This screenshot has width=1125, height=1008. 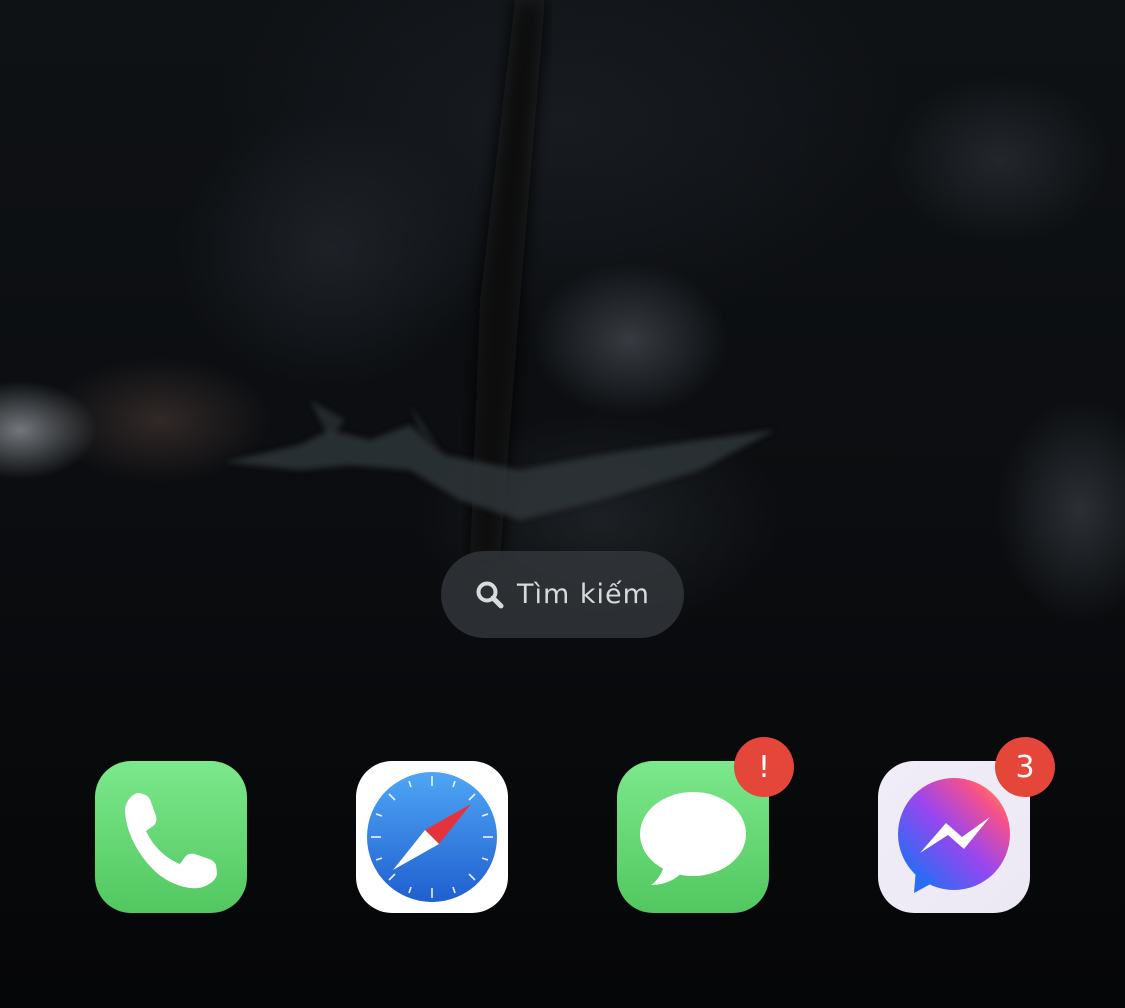 I want to click on safari-app-icon, so click(x=432, y=837).